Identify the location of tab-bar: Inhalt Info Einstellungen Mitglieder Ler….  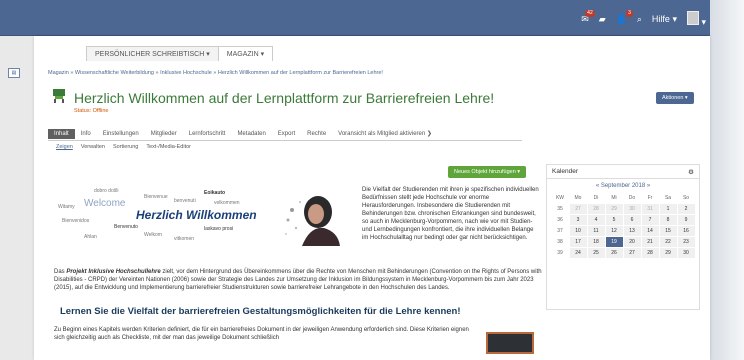
(243, 133).